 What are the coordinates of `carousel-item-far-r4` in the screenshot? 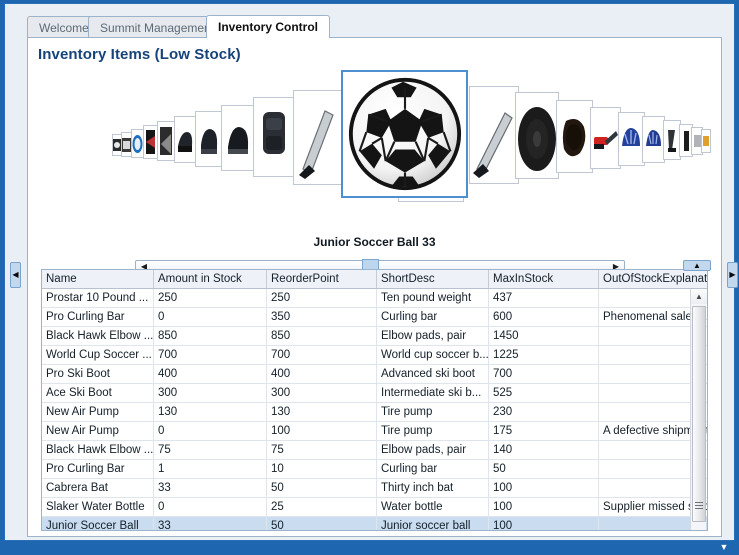 It's located at (706, 141).